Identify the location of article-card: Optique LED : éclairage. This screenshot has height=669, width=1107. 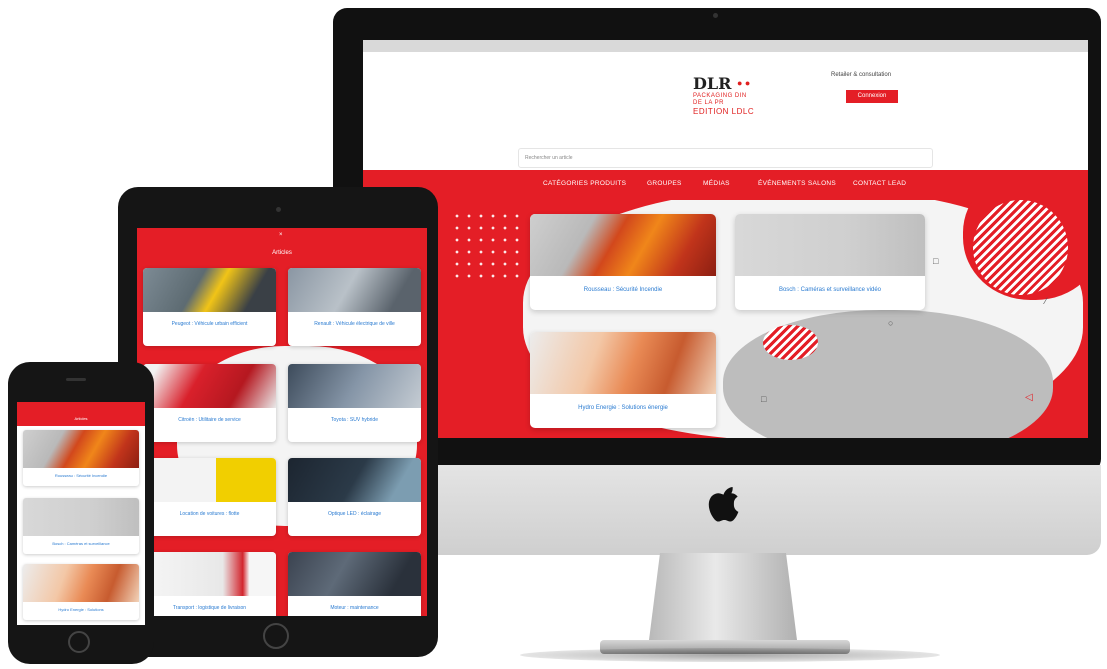
(354, 497).